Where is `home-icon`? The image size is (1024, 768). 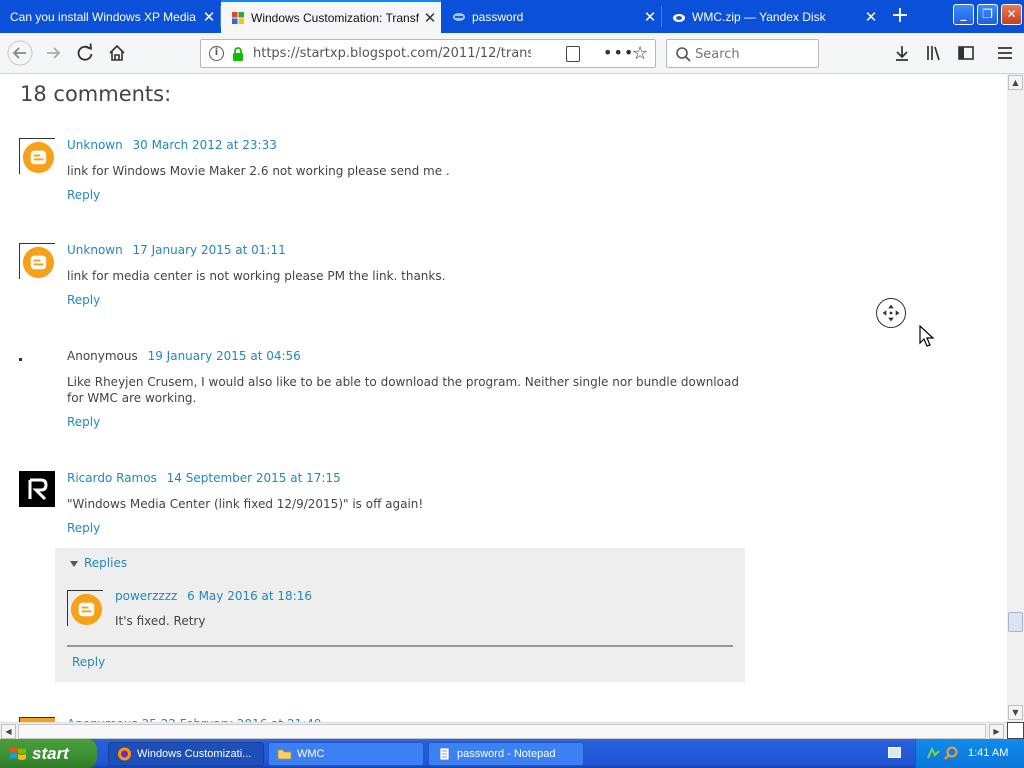
home-icon is located at coordinates (117, 52).